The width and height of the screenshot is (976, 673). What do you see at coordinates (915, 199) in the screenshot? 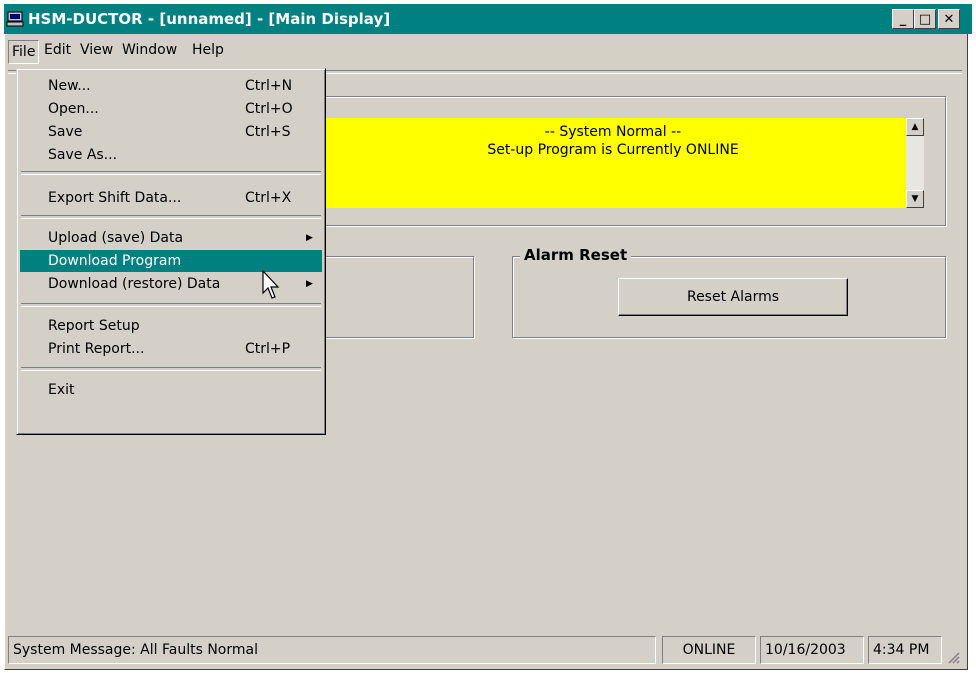
I see `scroll-down-icon: ▼` at bounding box center [915, 199].